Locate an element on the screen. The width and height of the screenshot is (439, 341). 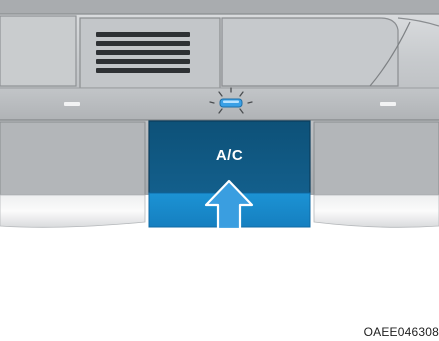
figure-reference-code: OAEE046308 is located at coordinates (401, 332).